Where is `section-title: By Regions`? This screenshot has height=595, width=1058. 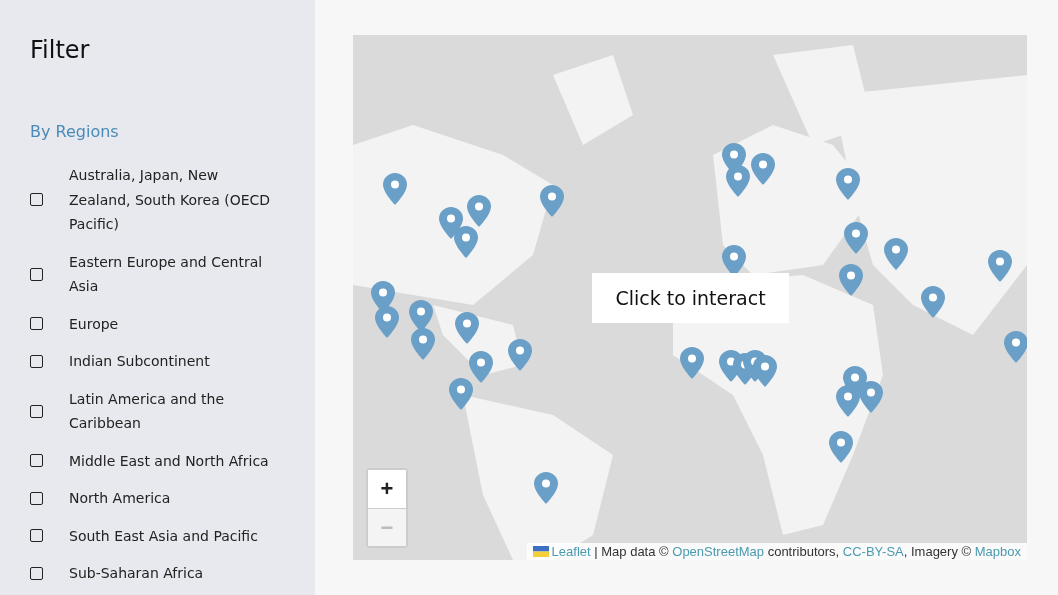 section-title: By Regions is located at coordinates (75, 131).